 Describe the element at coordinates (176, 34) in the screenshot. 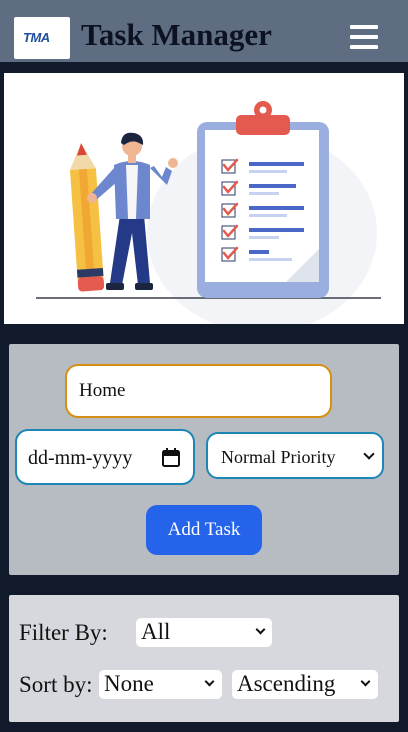

I see `page-title: Task Manager` at that location.